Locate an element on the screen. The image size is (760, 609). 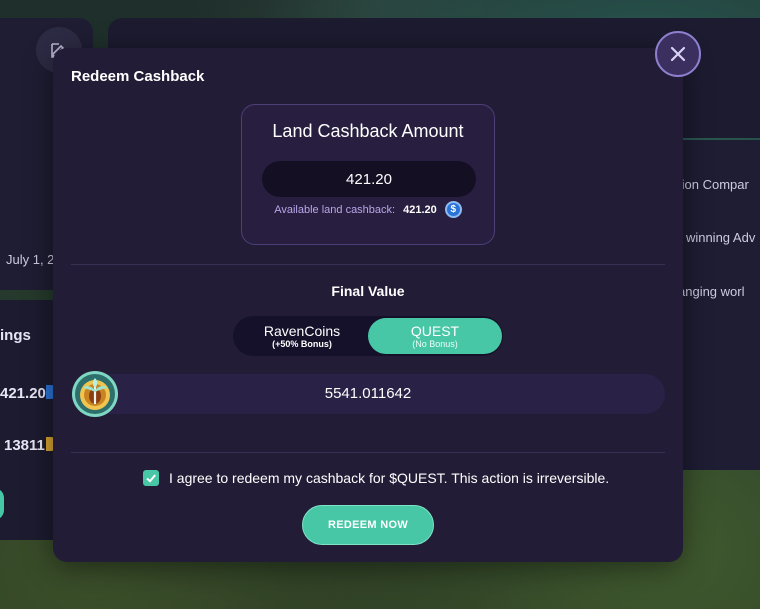
option-ravencoins: RavenCoins (+50% Bonus) is located at coordinates (302, 336).